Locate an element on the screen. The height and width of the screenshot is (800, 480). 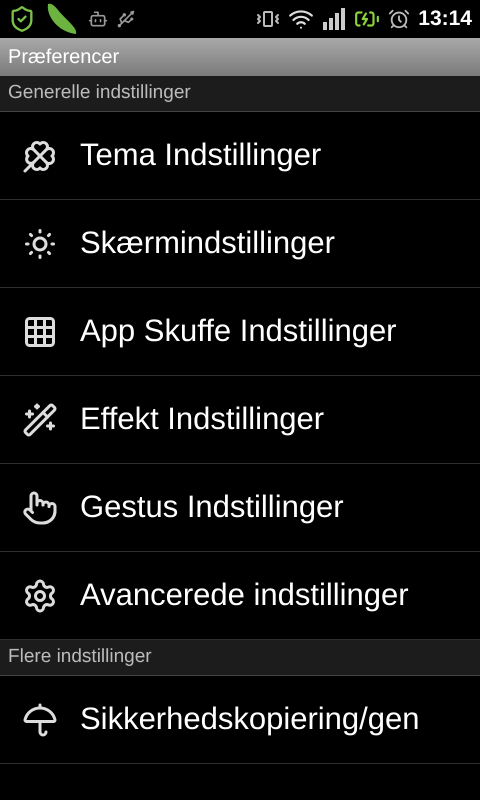
android-icon is located at coordinates (98, 19).